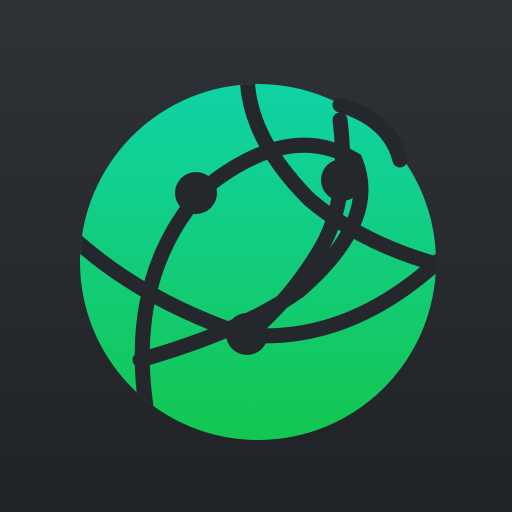 The width and height of the screenshot is (512, 512). Describe the element at coordinates (342, 180) in the screenshot. I see `node-right` at that location.